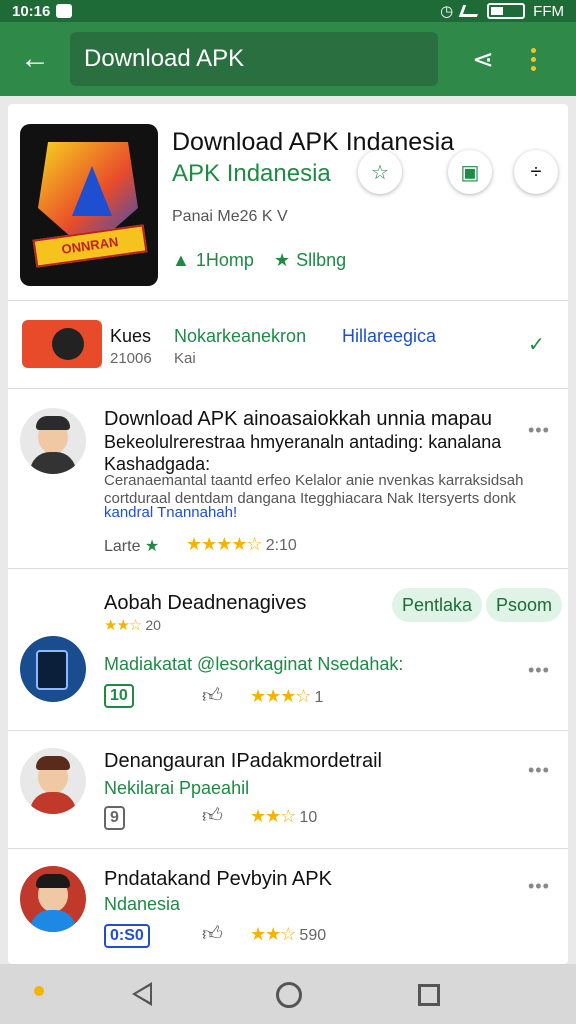 This screenshot has width=576, height=1024. Describe the element at coordinates (127, 936) in the screenshot. I see `count-badge: 0:S0` at that location.